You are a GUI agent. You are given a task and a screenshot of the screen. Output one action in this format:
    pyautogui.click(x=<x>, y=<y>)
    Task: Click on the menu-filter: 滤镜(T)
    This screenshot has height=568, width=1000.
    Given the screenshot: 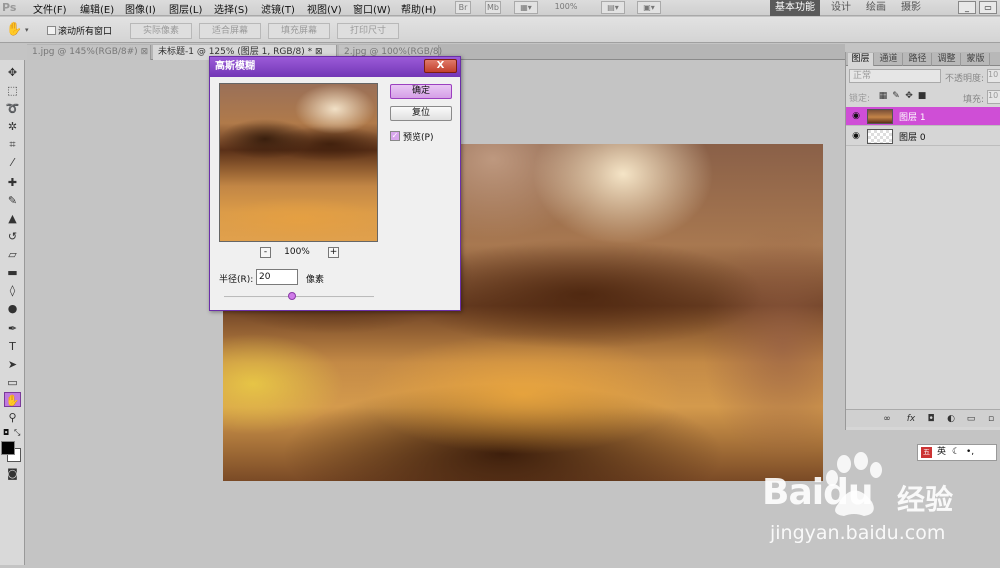 What is the action you would take?
    pyautogui.click(x=278, y=8)
    